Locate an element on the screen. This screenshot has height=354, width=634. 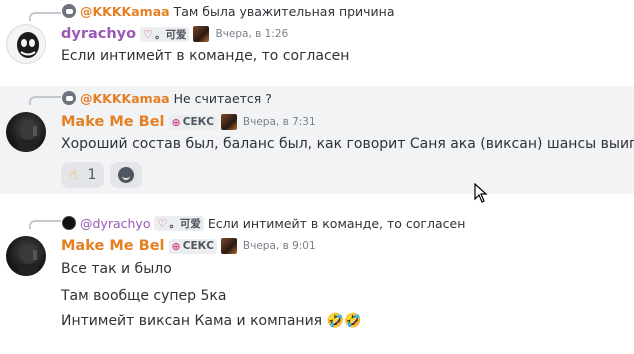
reaction-pointing-up: ☝ 1 is located at coordinates (83, 175).